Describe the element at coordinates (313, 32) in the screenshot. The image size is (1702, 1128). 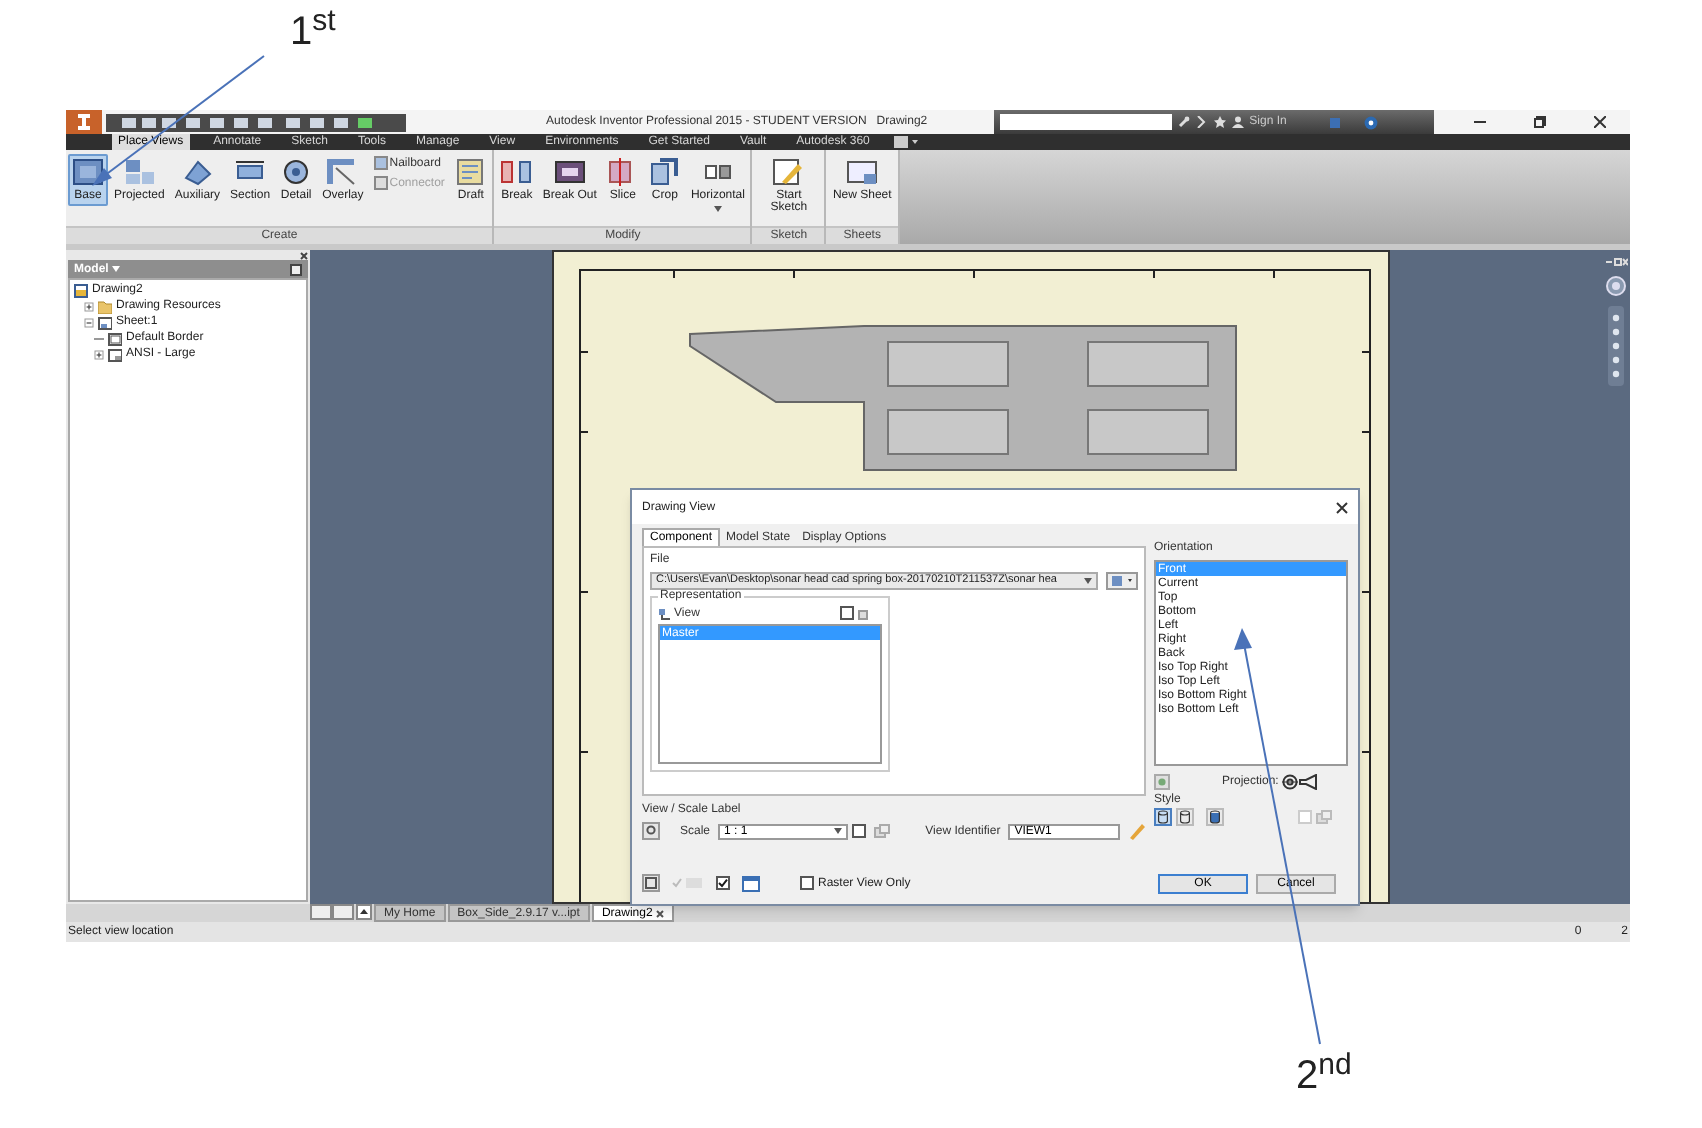
I see `annotation-label: 1$^{st}$` at that location.